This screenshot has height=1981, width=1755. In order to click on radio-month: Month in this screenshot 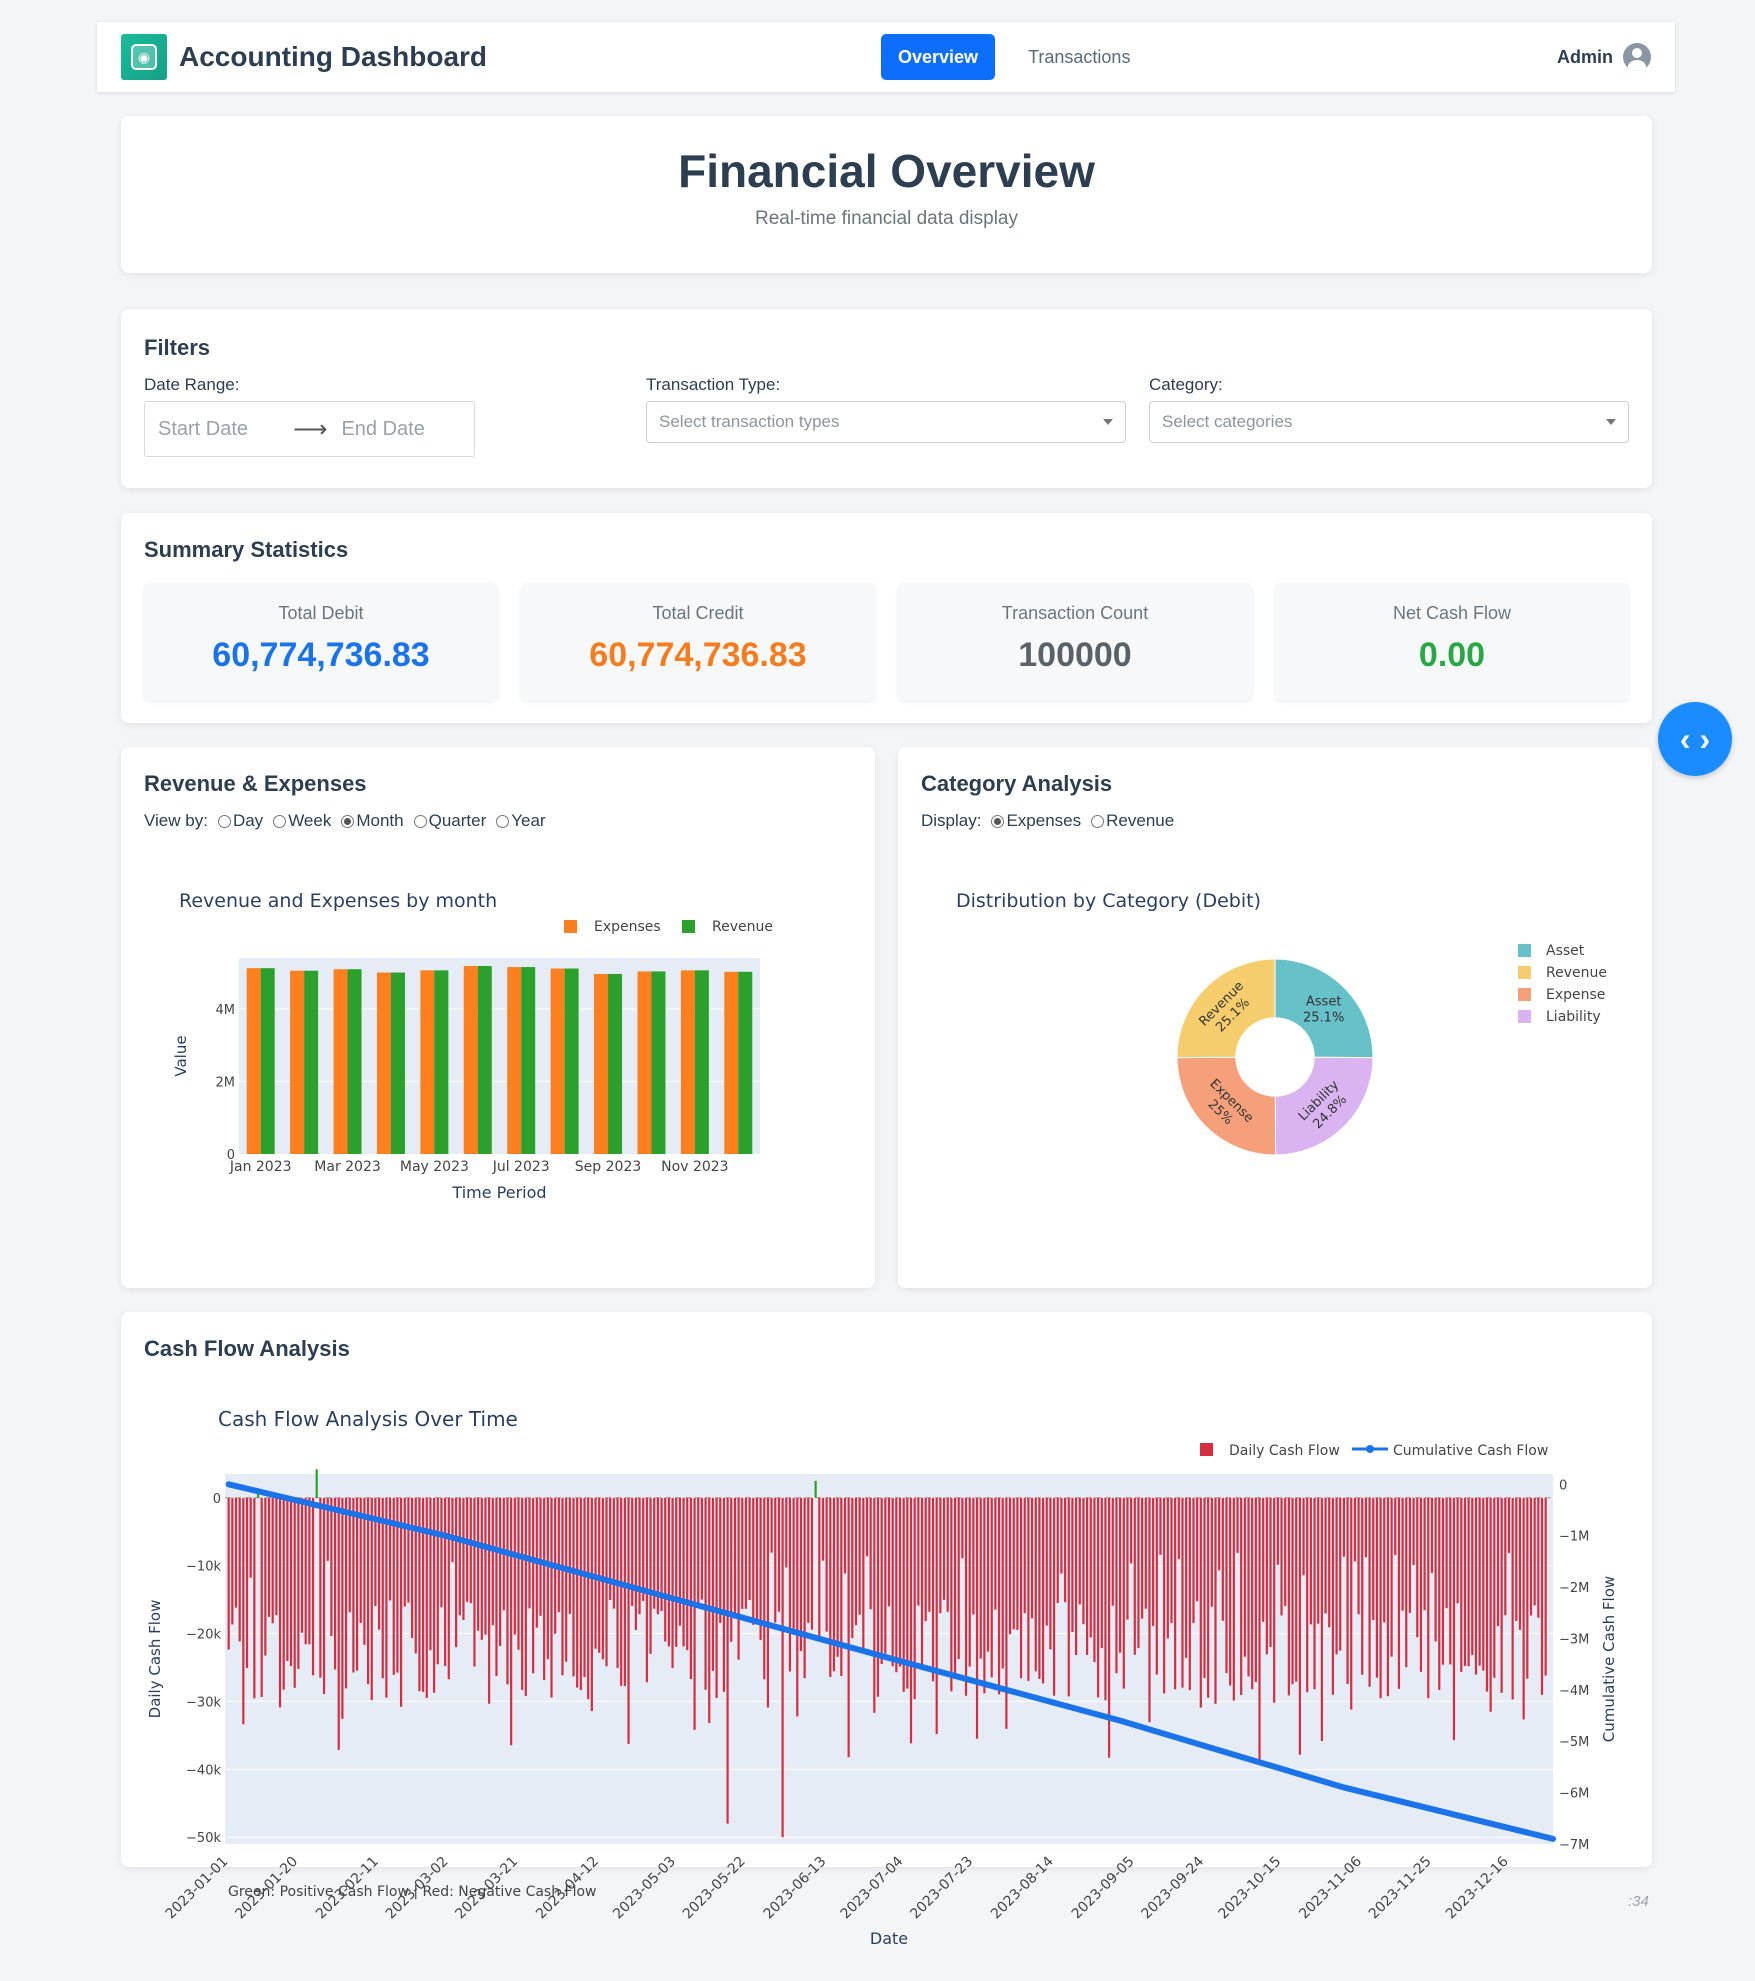, I will do `click(372, 821)`.